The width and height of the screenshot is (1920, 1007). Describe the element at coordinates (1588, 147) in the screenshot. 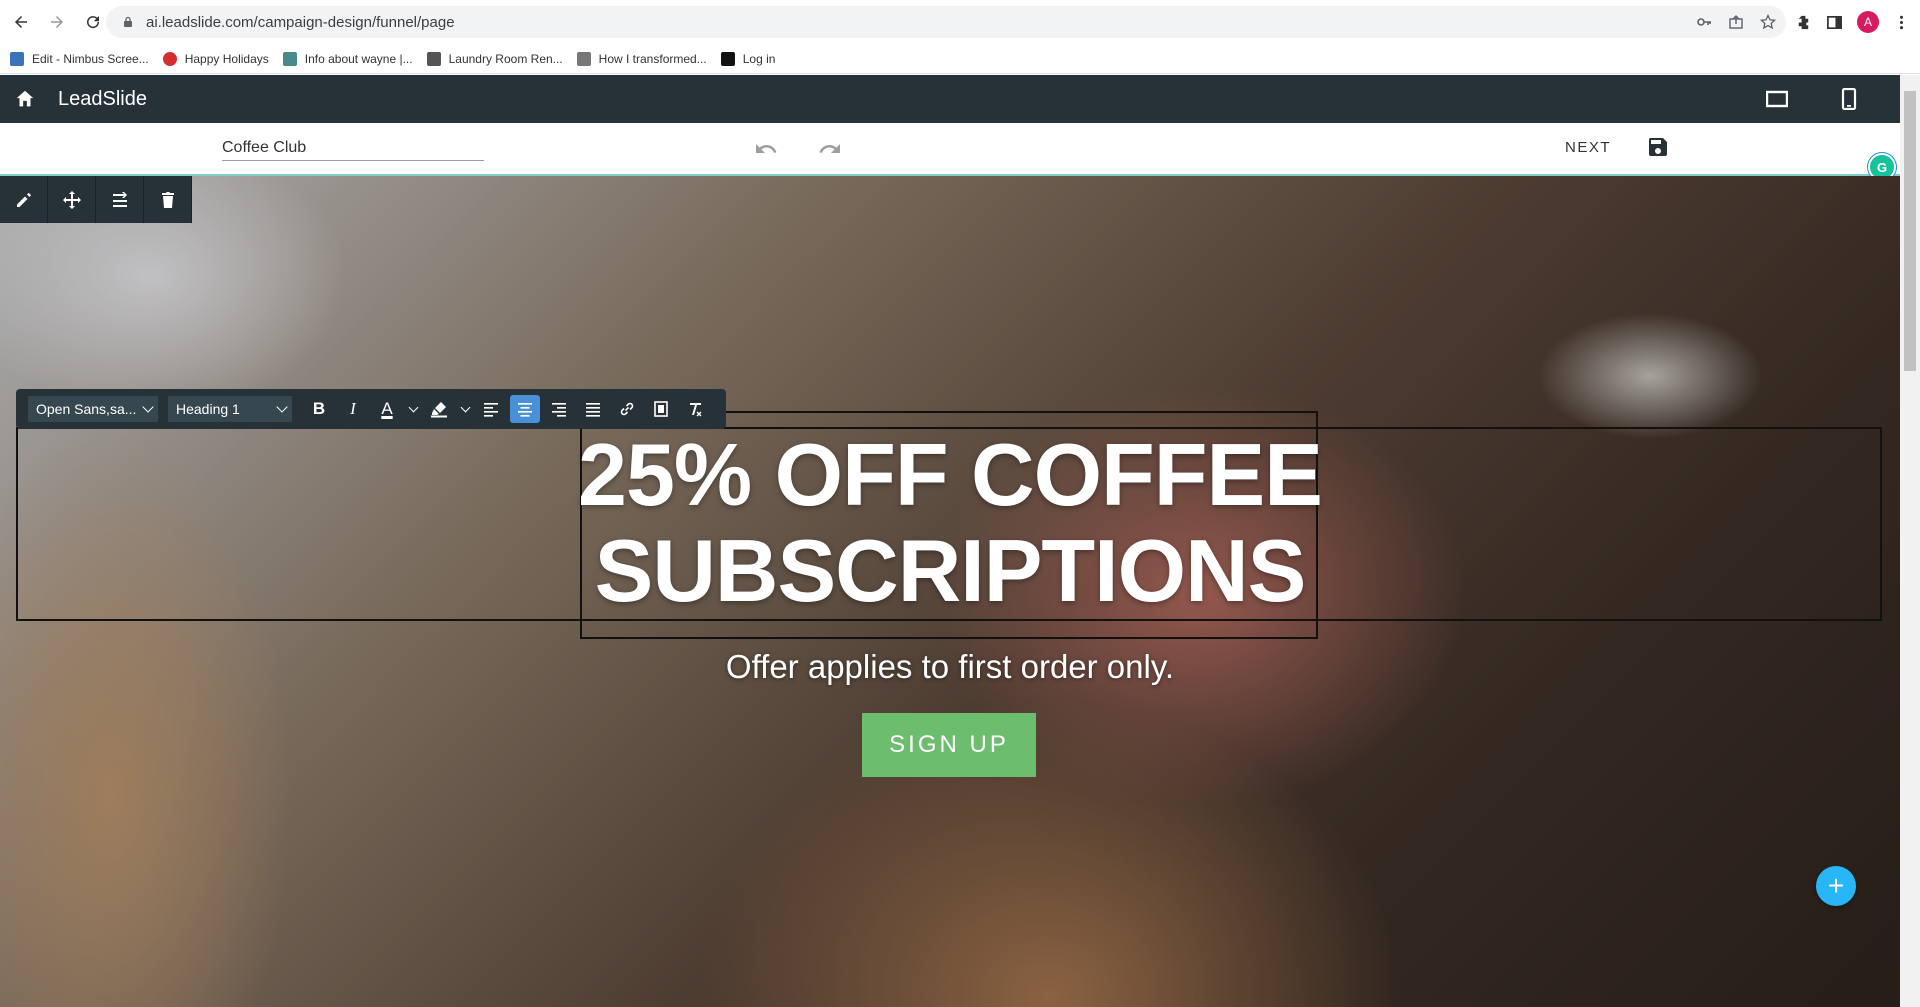

I see `next-button: NEXT` at that location.